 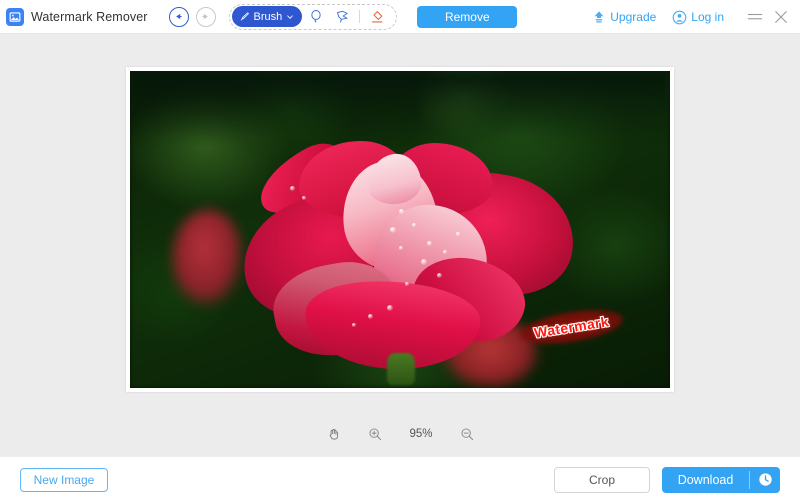 I want to click on photo-background-top-shade, so click(x=400, y=106).